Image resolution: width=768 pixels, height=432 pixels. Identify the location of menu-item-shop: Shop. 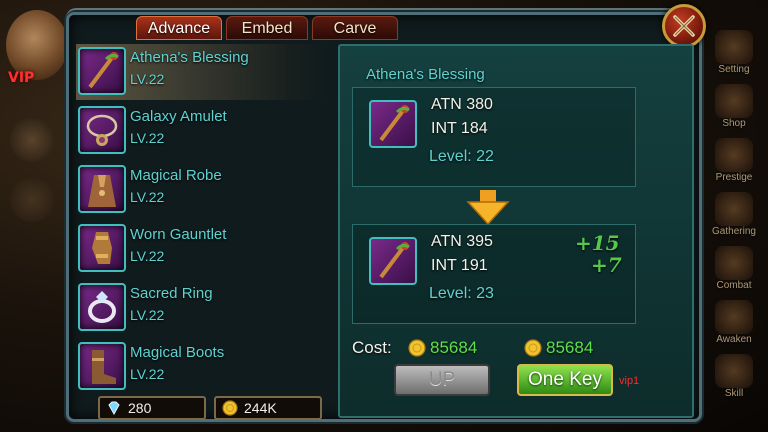
(734, 111).